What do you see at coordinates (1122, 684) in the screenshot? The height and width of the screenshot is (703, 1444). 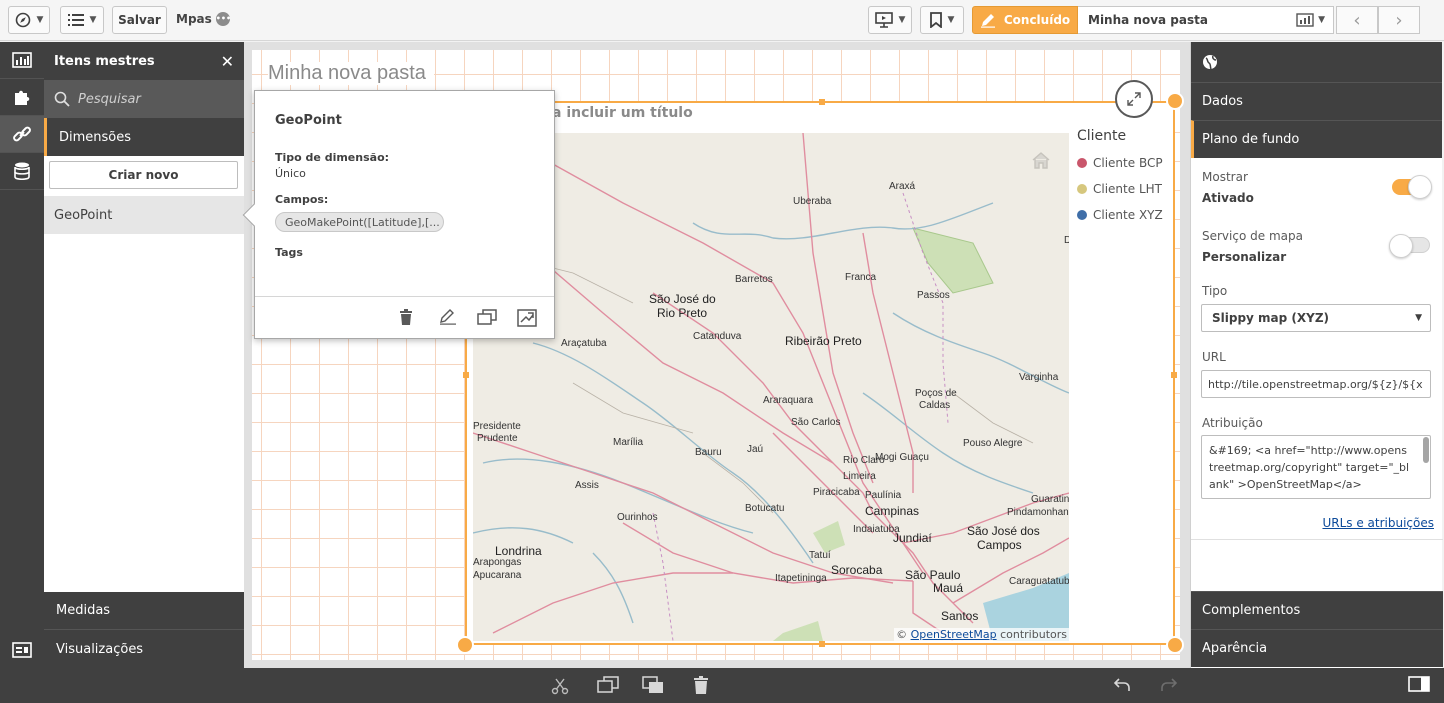 I see `undo-icon` at bounding box center [1122, 684].